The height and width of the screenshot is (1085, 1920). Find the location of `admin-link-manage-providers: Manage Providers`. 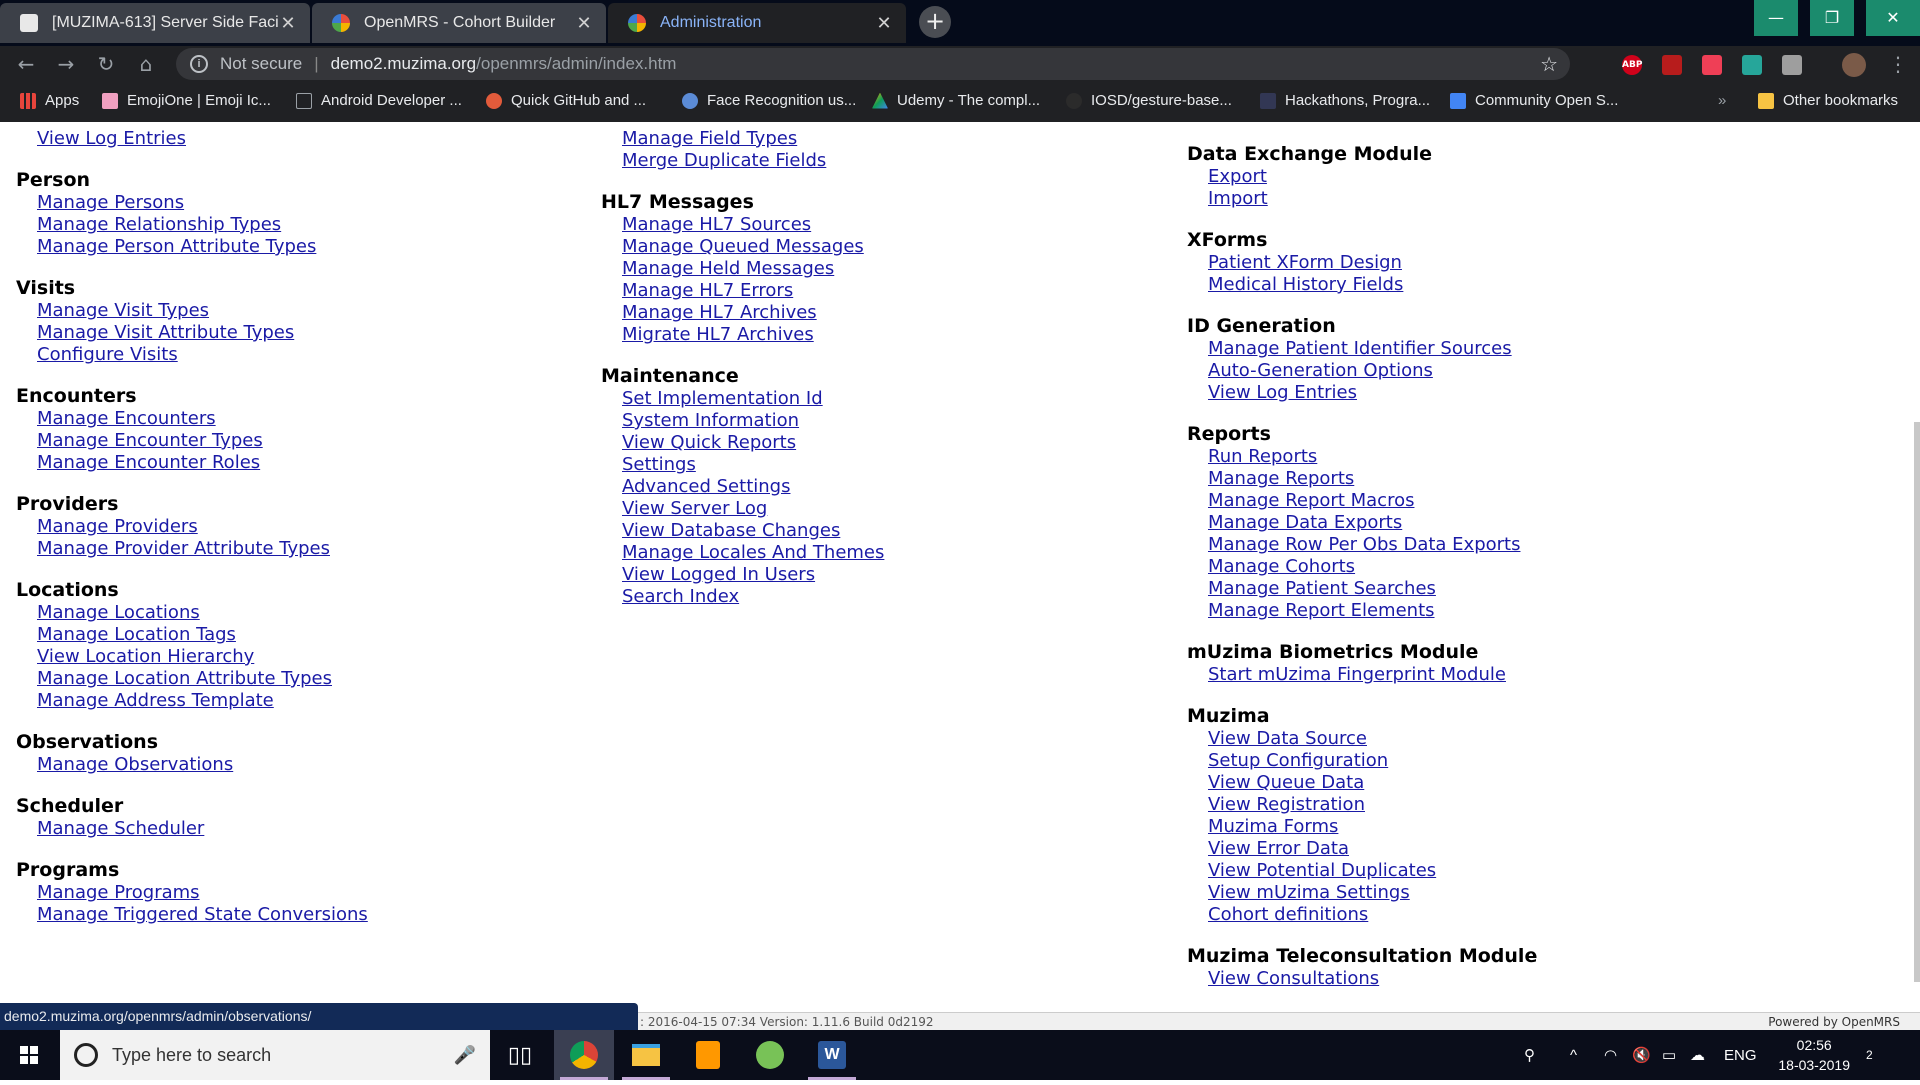

admin-link-manage-providers: Manage Providers is located at coordinates (202, 527).